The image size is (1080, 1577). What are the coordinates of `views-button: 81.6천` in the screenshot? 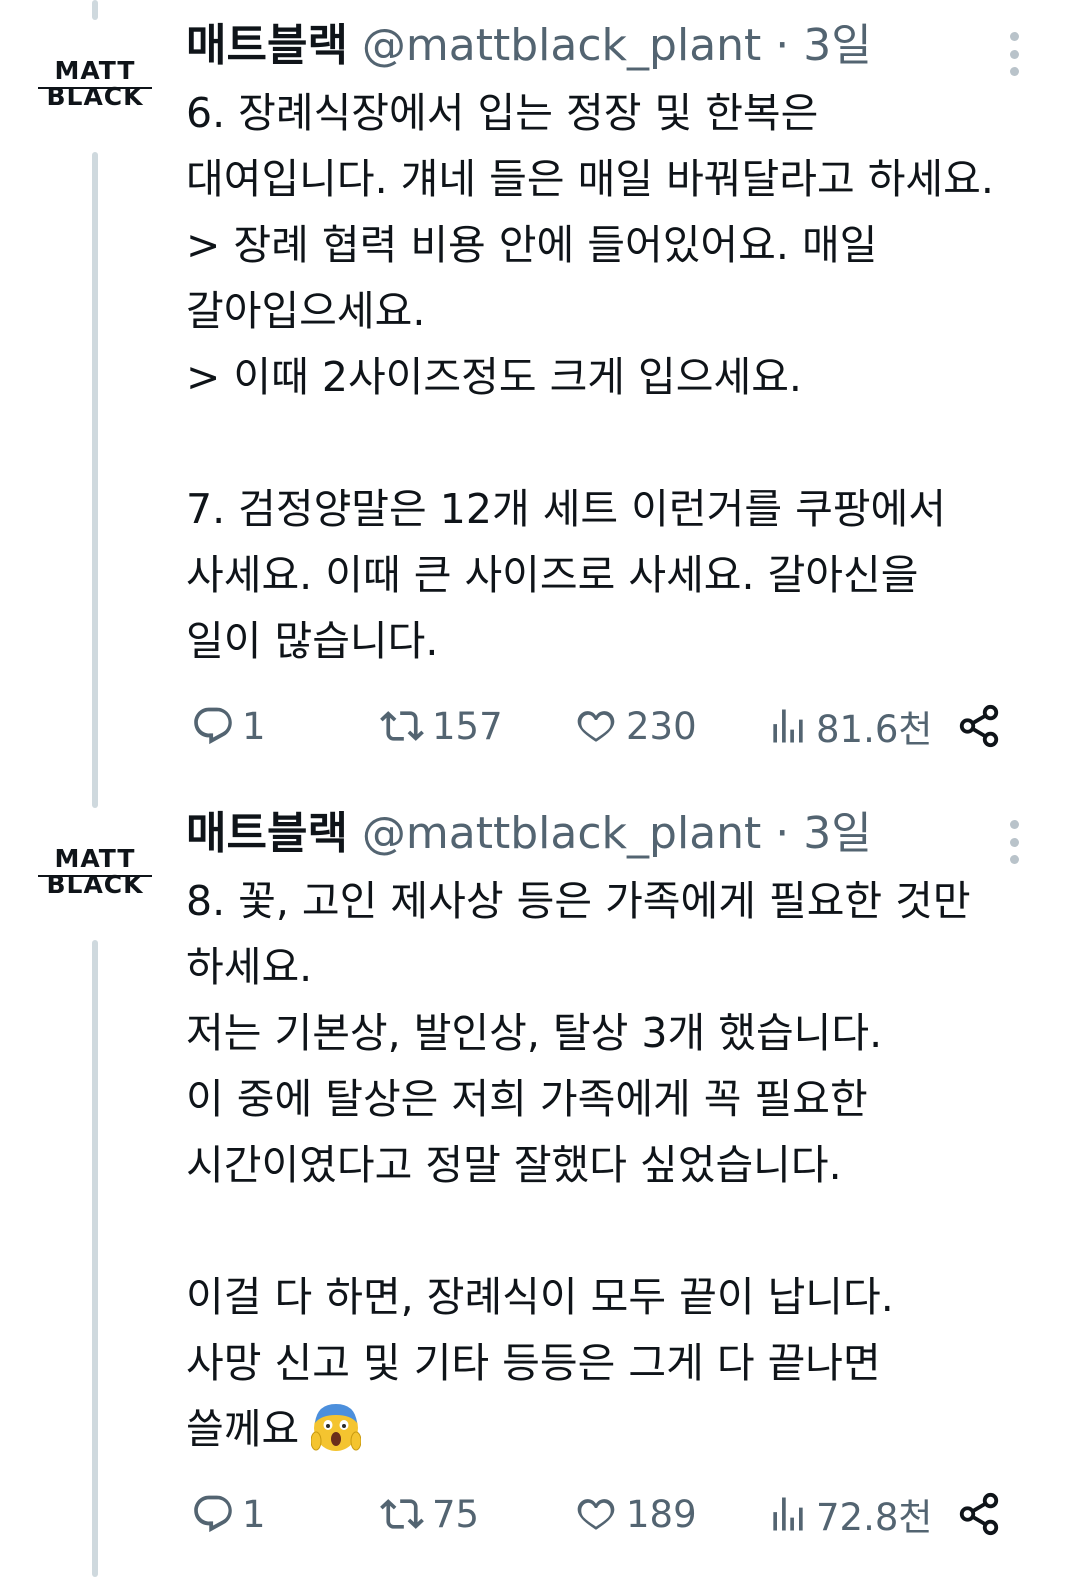 It's located at (849, 726).